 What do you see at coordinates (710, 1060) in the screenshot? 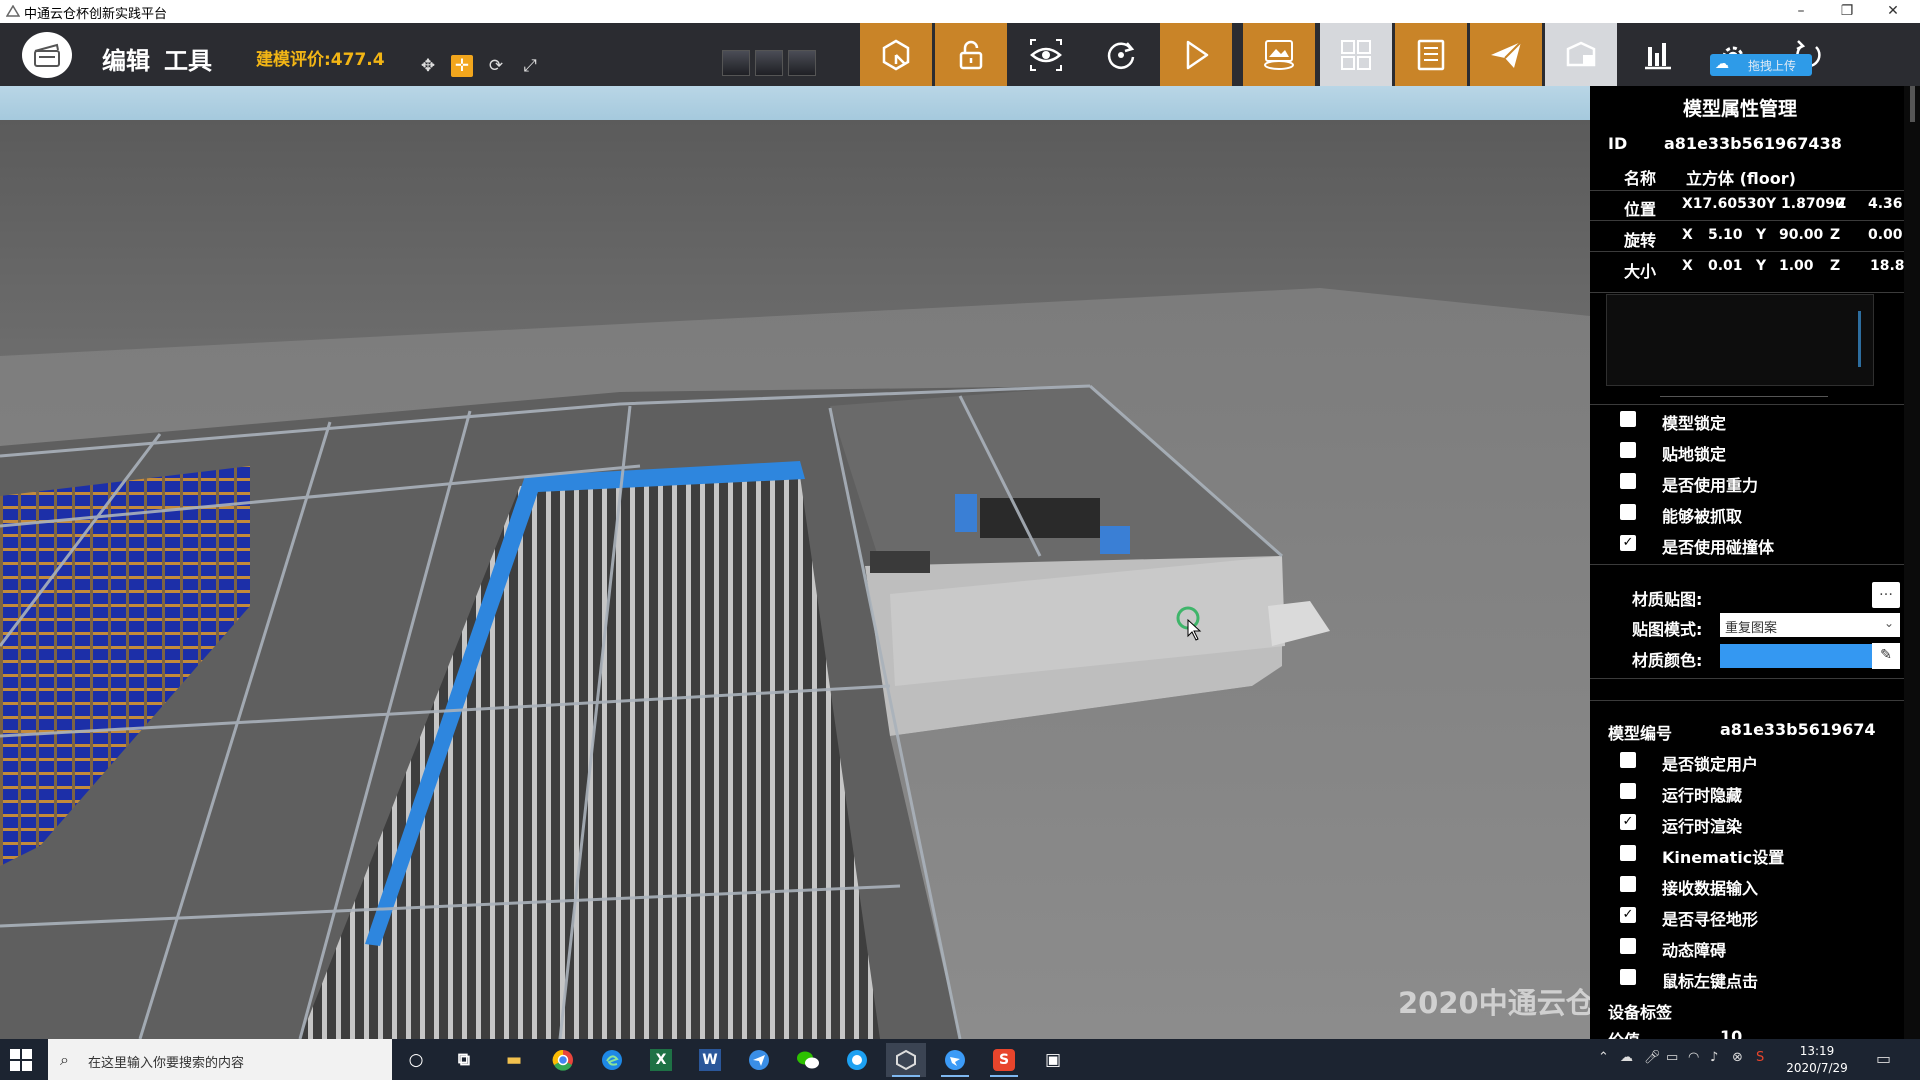
I see `word-icon: W` at bounding box center [710, 1060].